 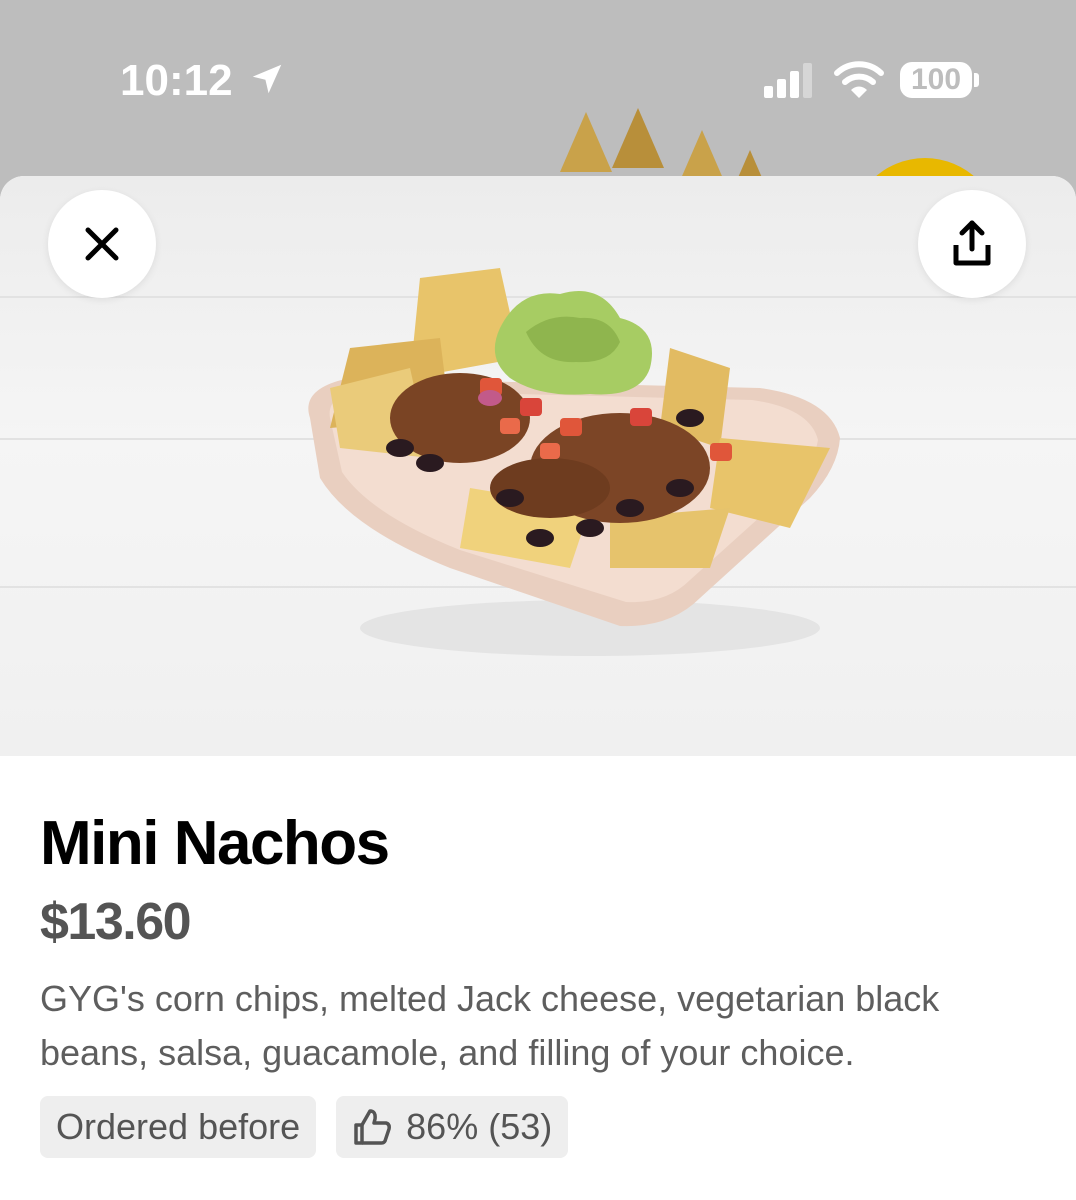 I want to click on battery-icon: 100, so click(x=936, y=80).